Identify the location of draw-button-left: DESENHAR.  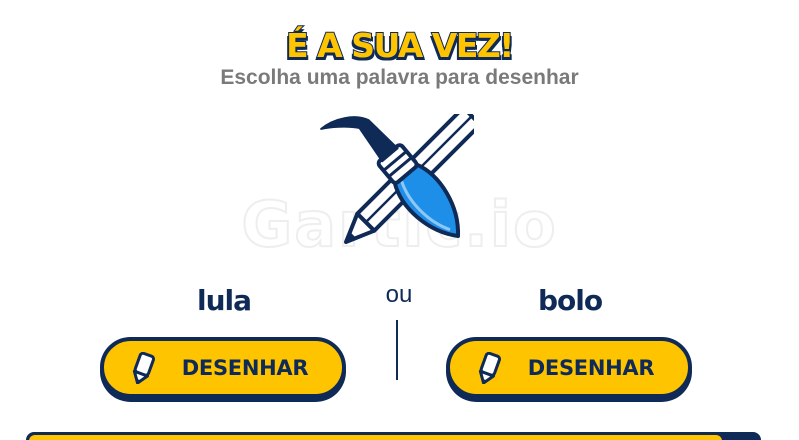
(223, 367).